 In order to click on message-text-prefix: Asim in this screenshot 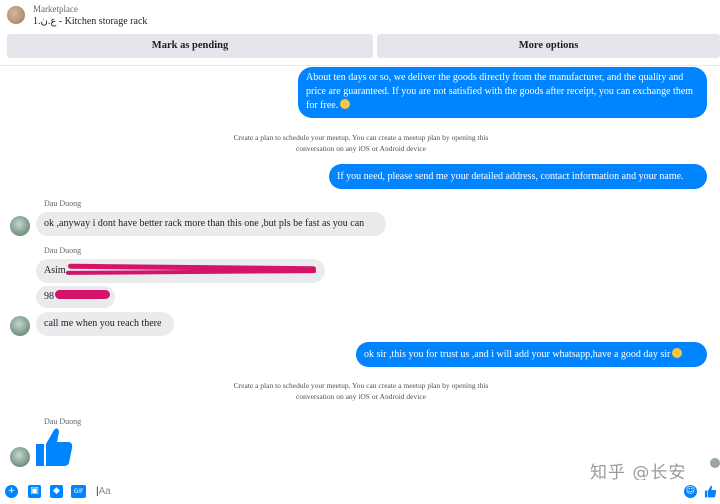, I will do `click(55, 270)`.